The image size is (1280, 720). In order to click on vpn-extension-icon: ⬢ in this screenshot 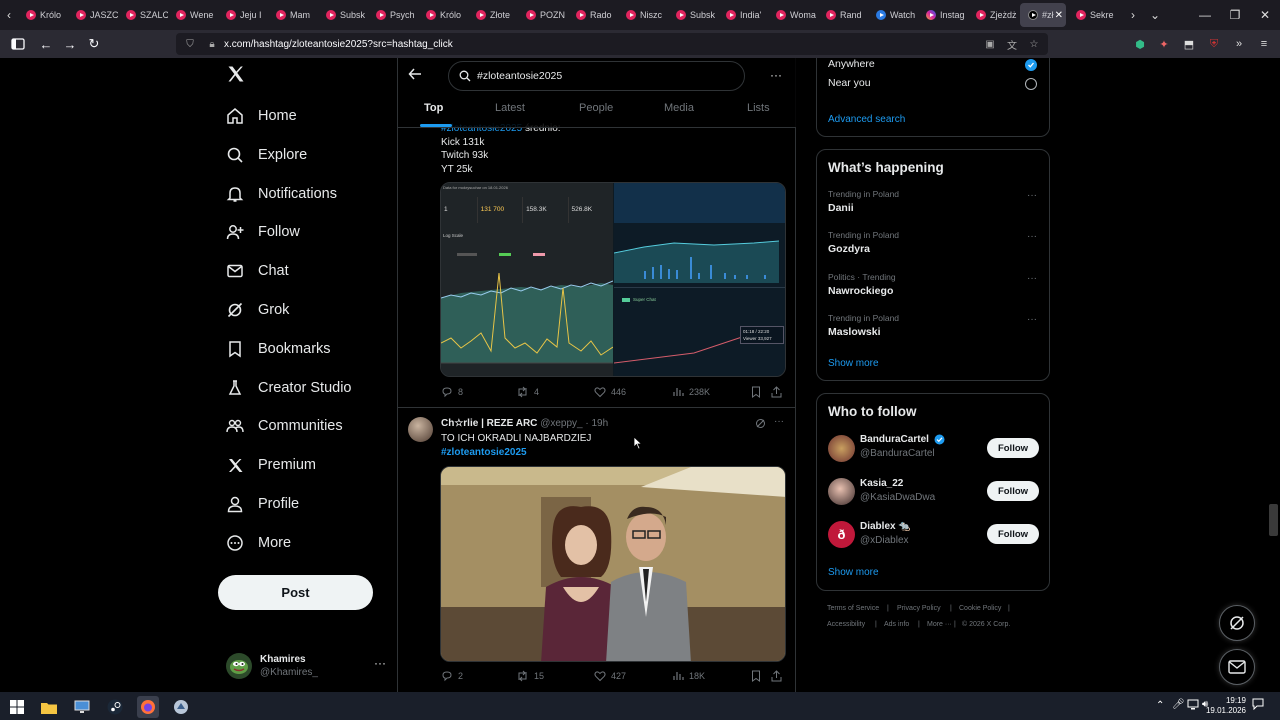, I will do `click(1140, 44)`.